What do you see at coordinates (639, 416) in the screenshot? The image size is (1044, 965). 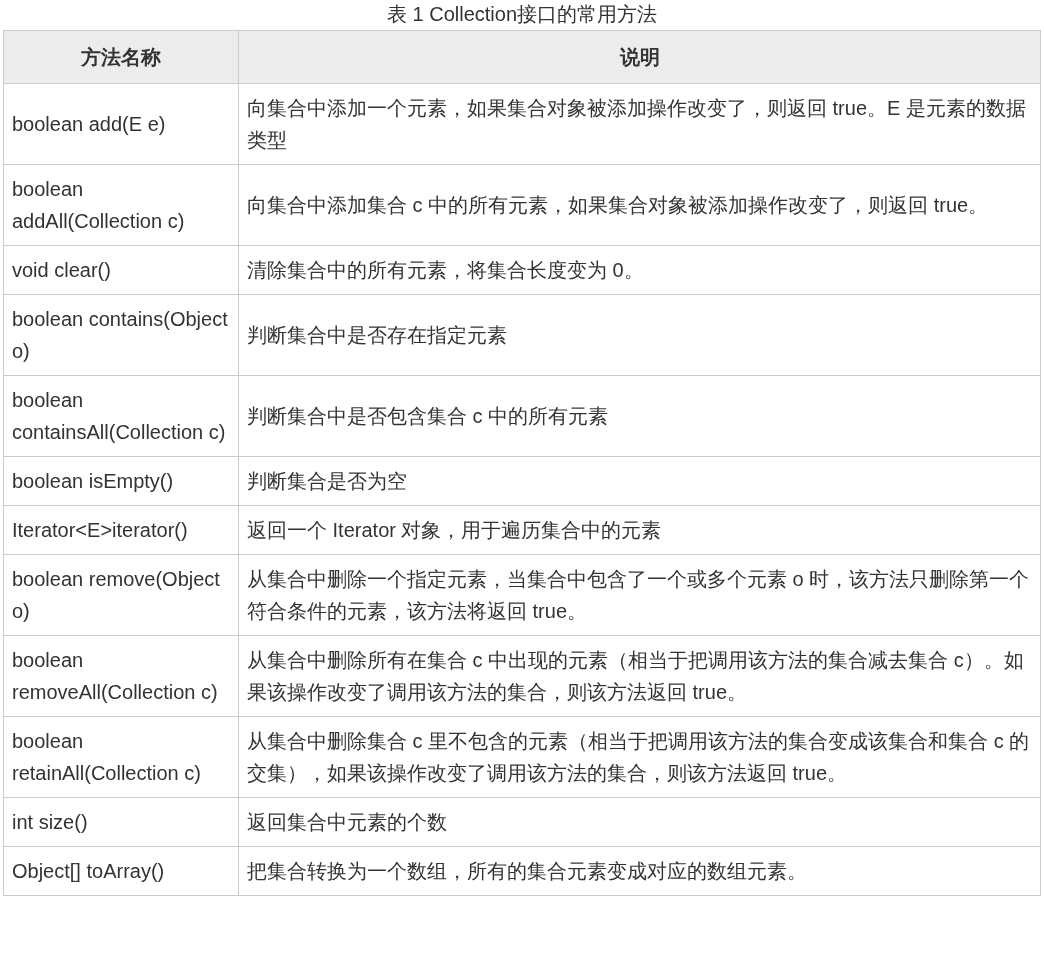 I see `description-cell: 判断集合中是否包含集合 c 中的所有元素` at bounding box center [639, 416].